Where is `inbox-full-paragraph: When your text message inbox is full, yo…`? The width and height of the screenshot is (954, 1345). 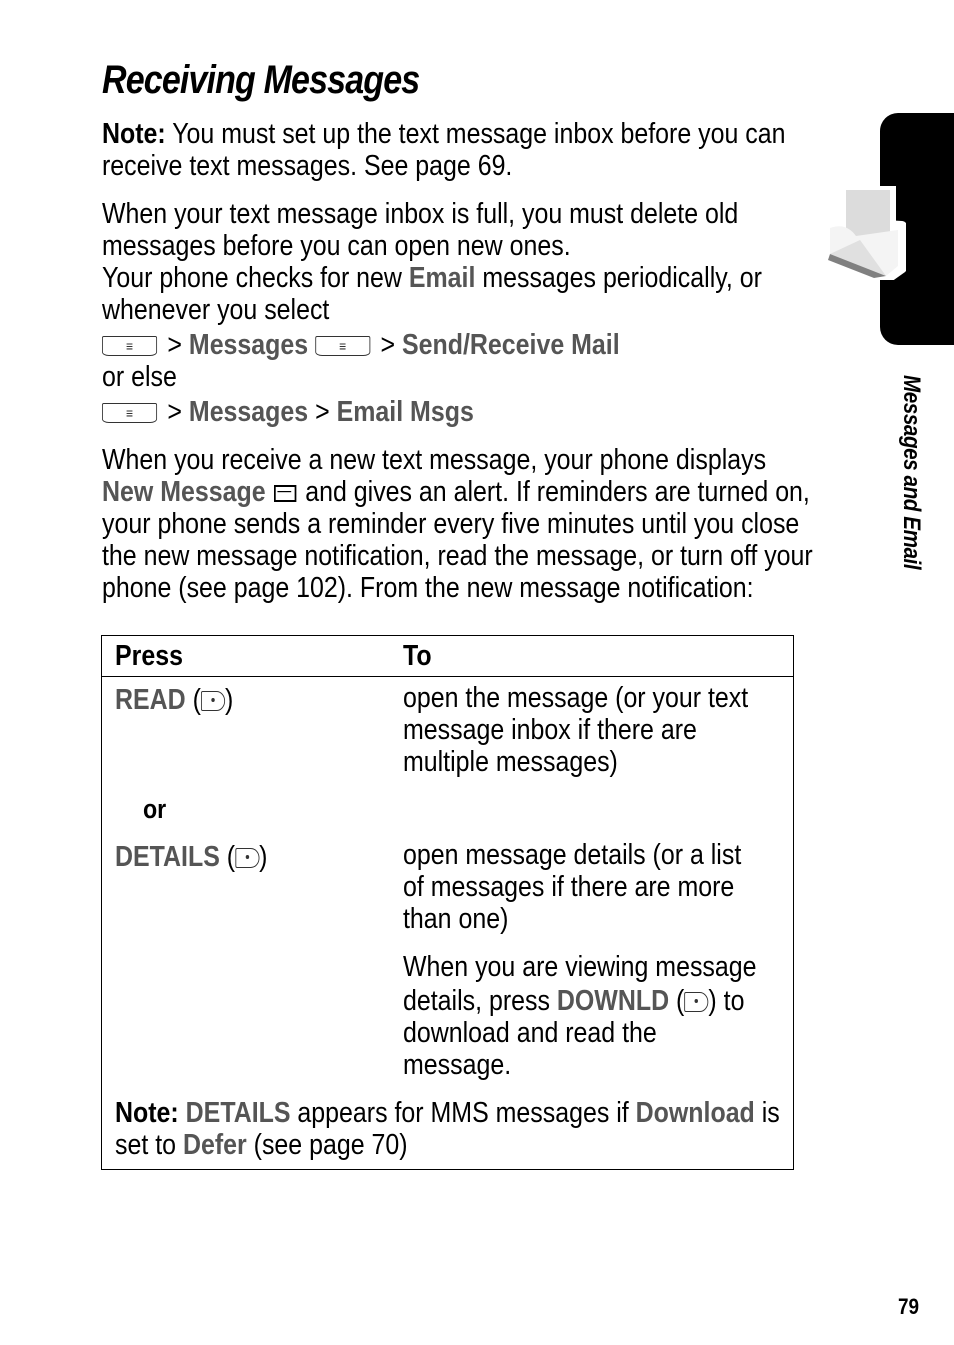
inbox-full-paragraph: When your text message inbox is full, yo… is located at coordinates (472, 313).